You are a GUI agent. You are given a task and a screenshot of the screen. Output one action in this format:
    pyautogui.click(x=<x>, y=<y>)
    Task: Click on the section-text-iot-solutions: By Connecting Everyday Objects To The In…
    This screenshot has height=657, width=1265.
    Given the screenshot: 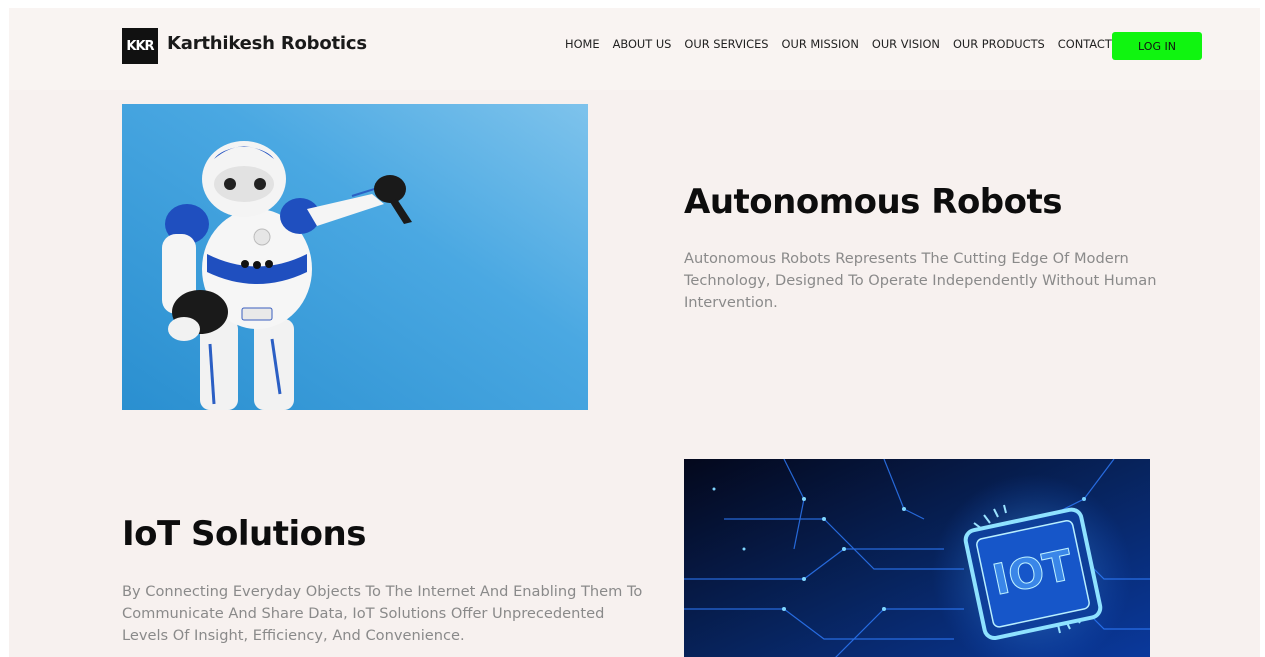 What is the action you would take?
    pyautogui.click(x=382, y=613)
    